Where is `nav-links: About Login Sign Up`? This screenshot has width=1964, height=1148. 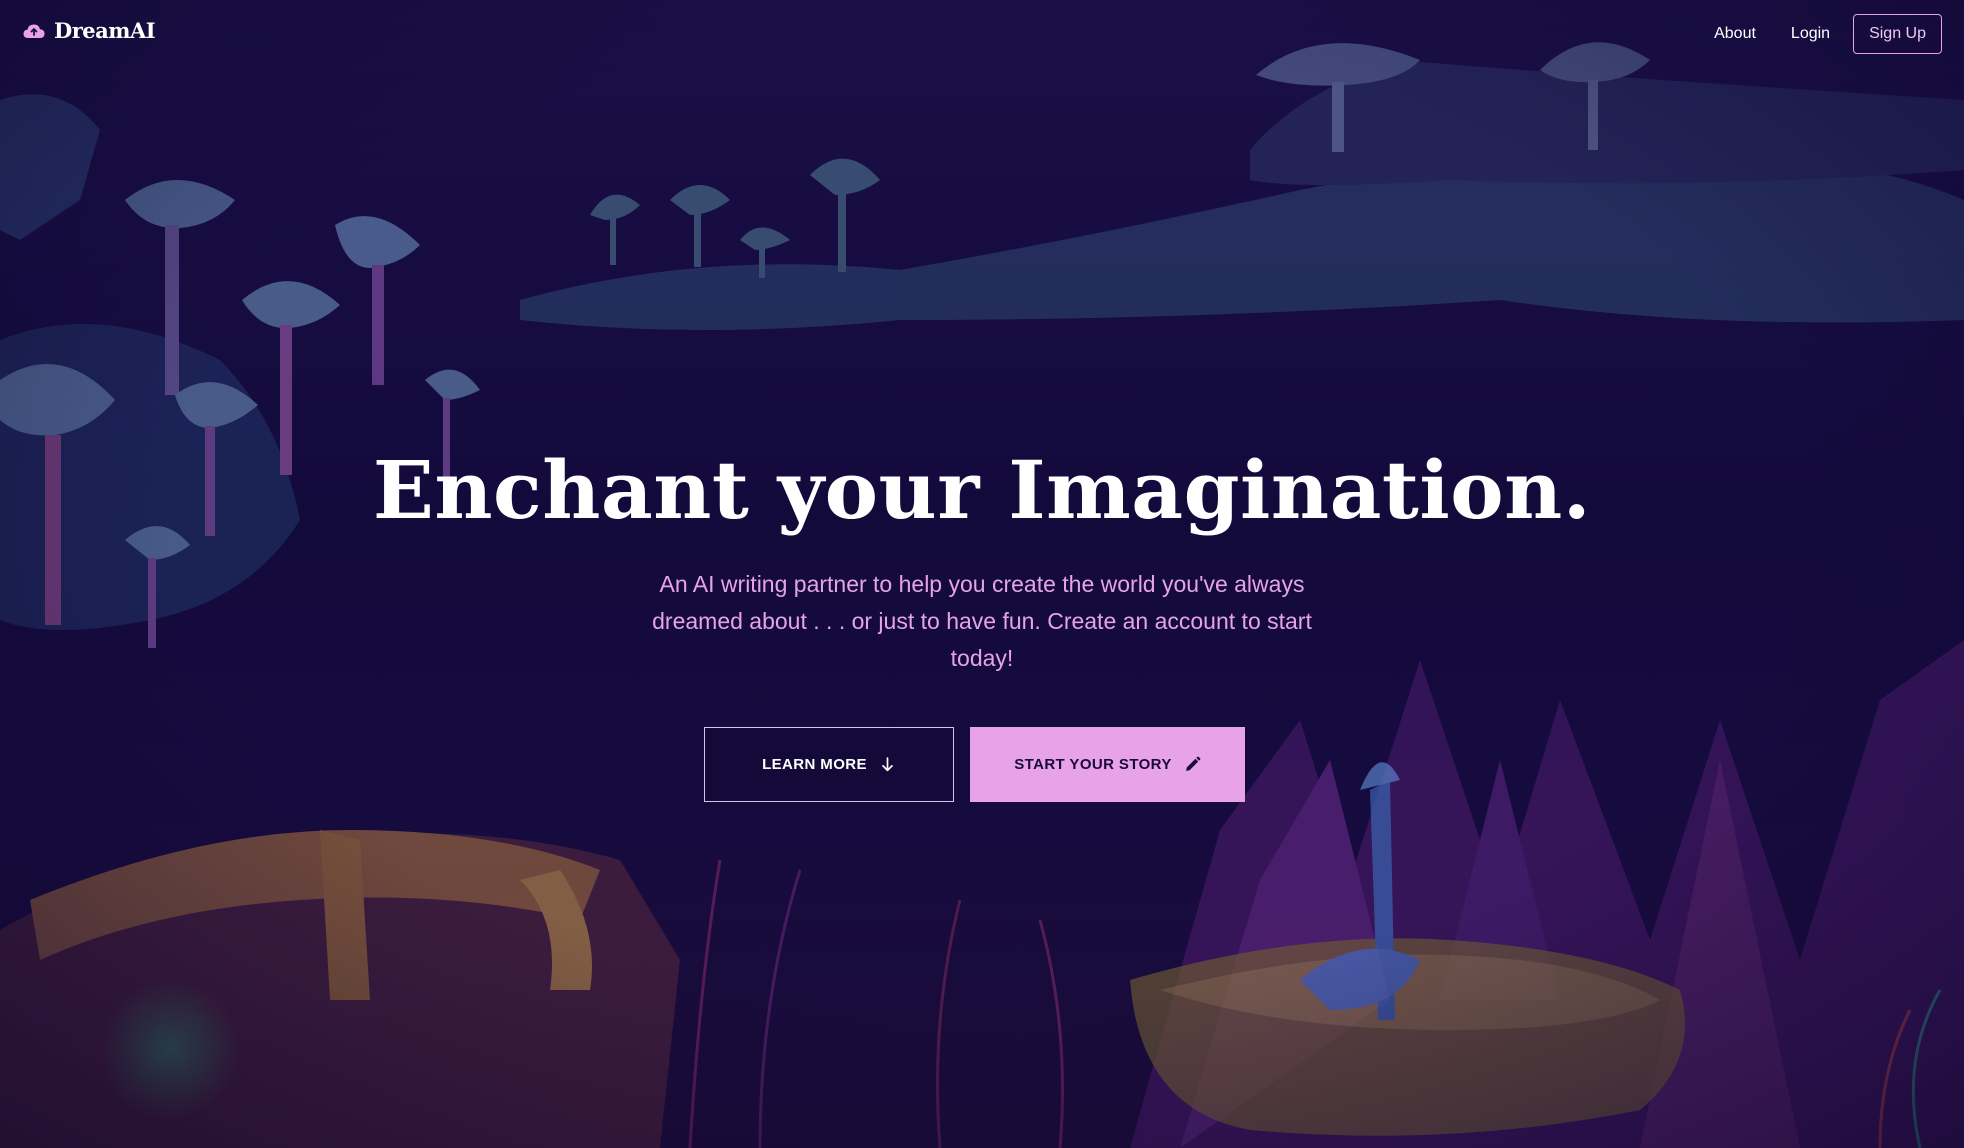 nav-links: About Login Sign Up is located at coordinates (1810, 34).